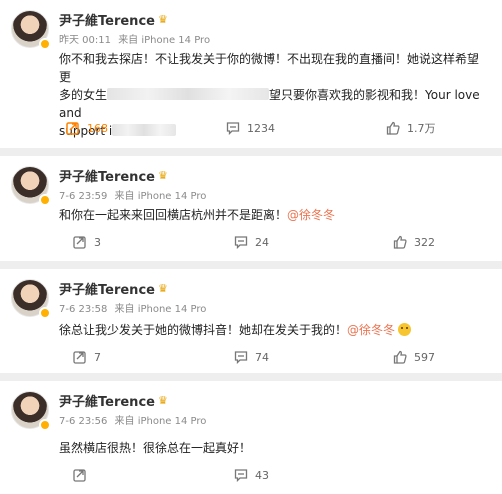 The image size is (502, 494). I want to click on post-text: 虽然横店很热！很徐总在一起真好！, so click(272, 448).